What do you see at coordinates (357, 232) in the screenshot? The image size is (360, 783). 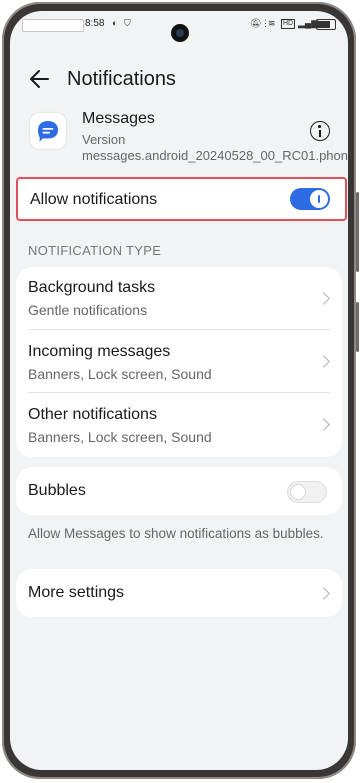 I see `volume-button` at bounding box center [357, 232].